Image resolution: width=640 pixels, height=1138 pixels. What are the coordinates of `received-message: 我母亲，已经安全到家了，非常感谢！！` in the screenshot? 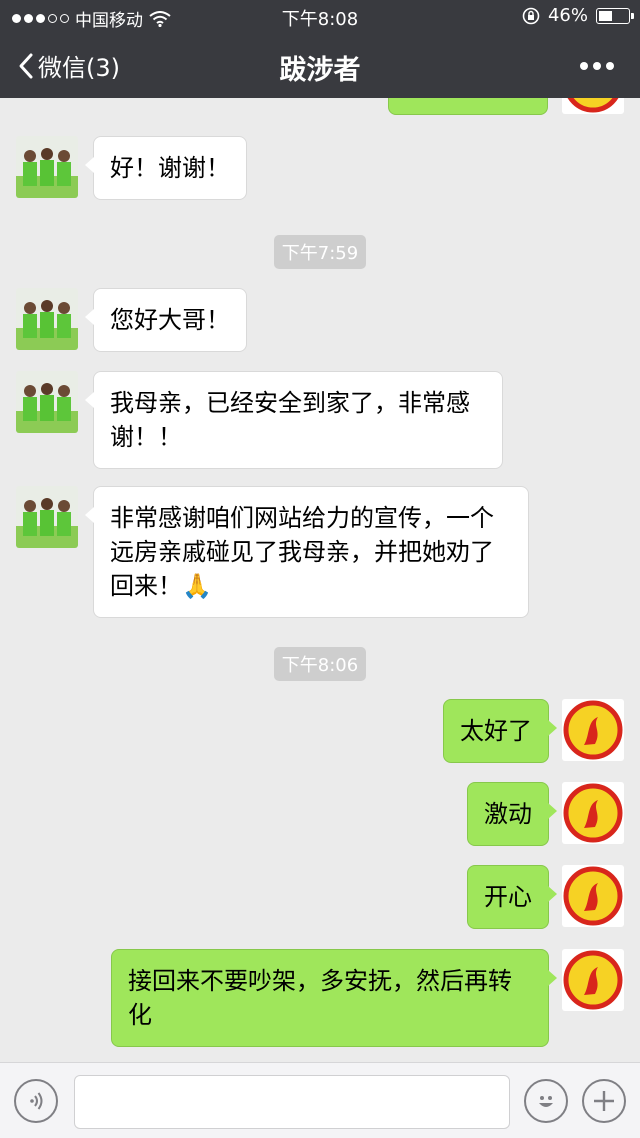 It's located at (294, 420).